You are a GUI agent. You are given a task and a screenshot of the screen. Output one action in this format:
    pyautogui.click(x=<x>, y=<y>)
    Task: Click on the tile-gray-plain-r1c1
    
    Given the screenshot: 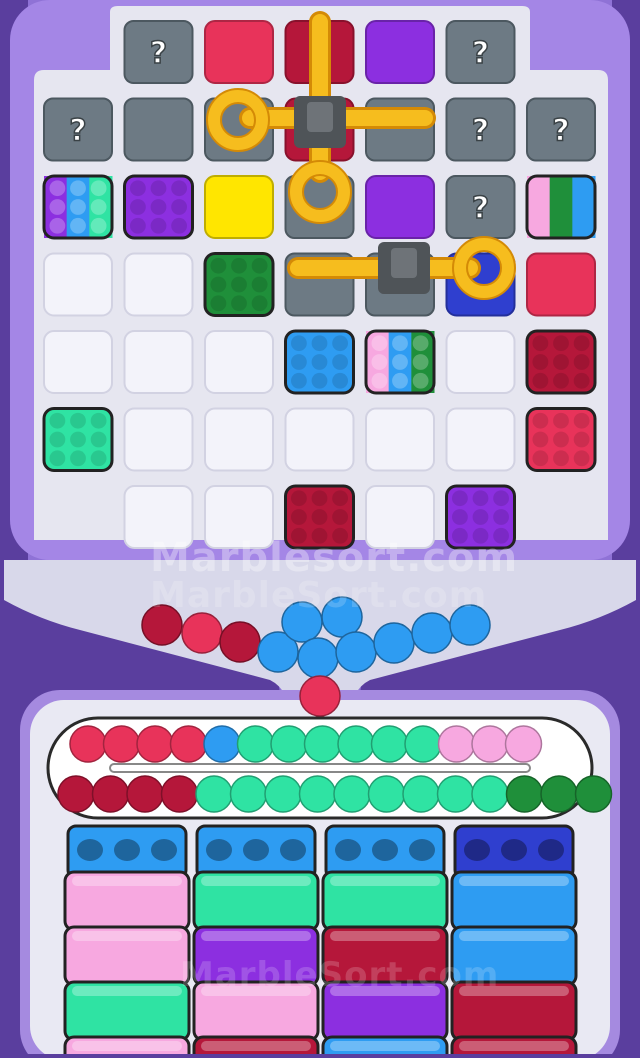 What is the action you would take?
    pyautogui.click(x=158, y=129)
    